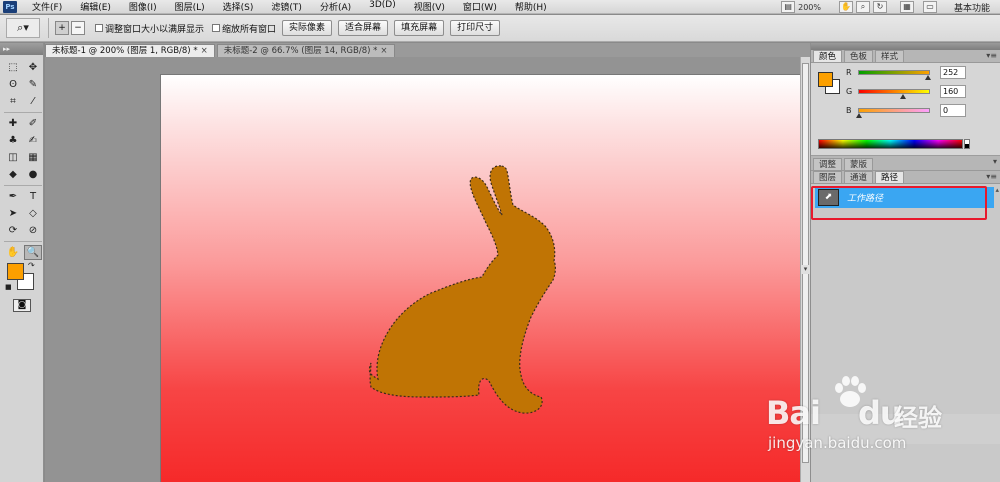 The width and height of the screenshot is (1000, 482). I want to click on tab-channels: 通道, so click(859, 177).